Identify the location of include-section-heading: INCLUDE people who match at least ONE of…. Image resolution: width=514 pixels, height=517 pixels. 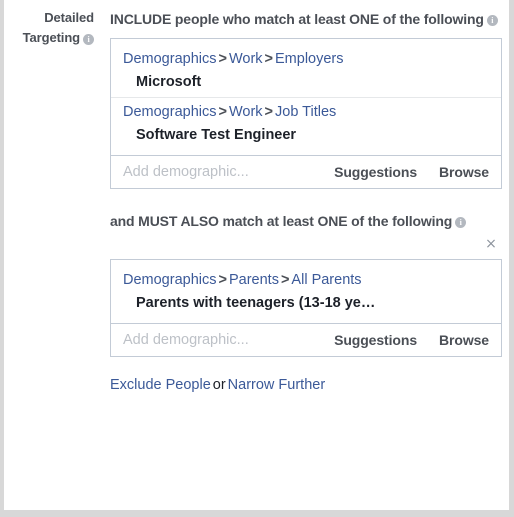
(306, 19).